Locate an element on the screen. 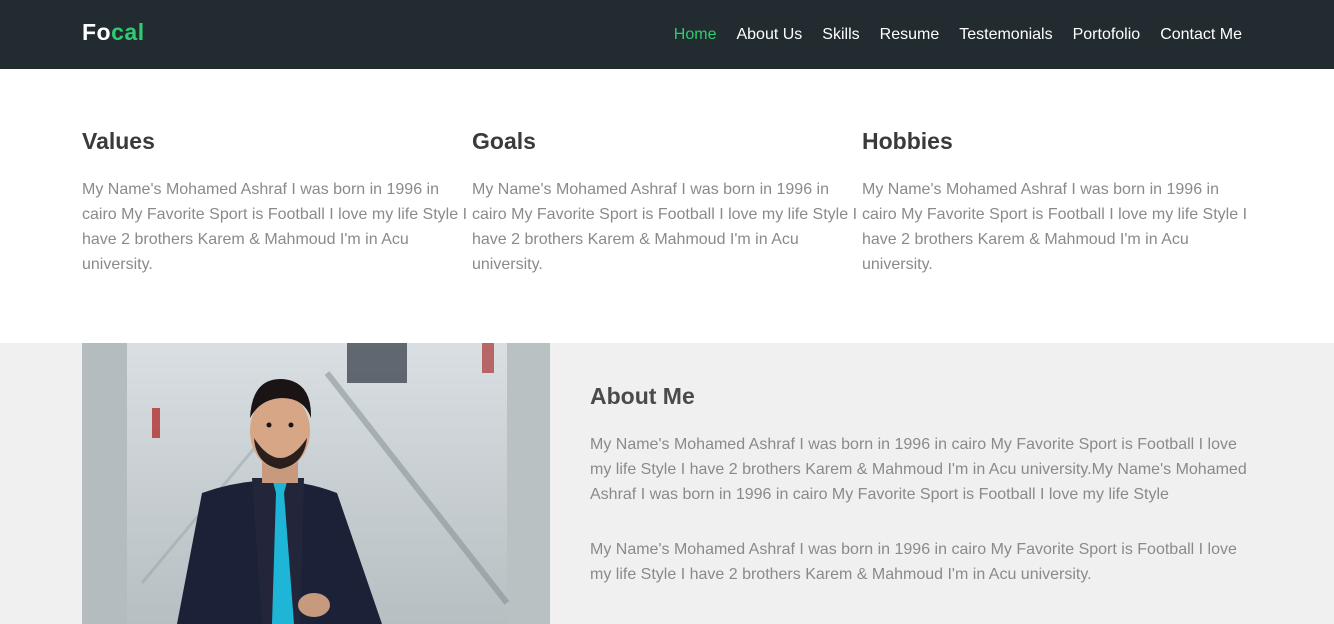  feature-title: Values is located at coordinates (118, 141).